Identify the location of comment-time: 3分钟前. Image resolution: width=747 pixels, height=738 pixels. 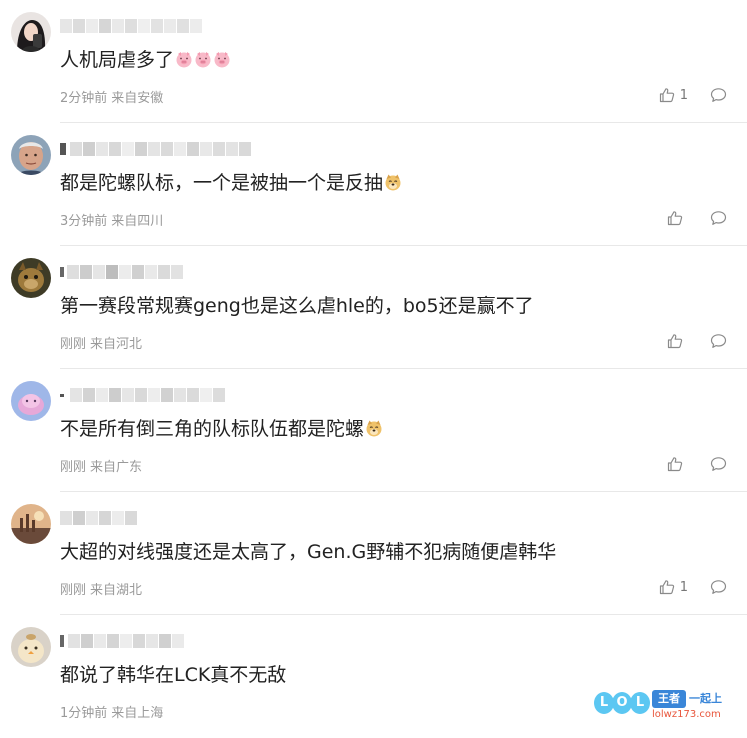
(84, 221).